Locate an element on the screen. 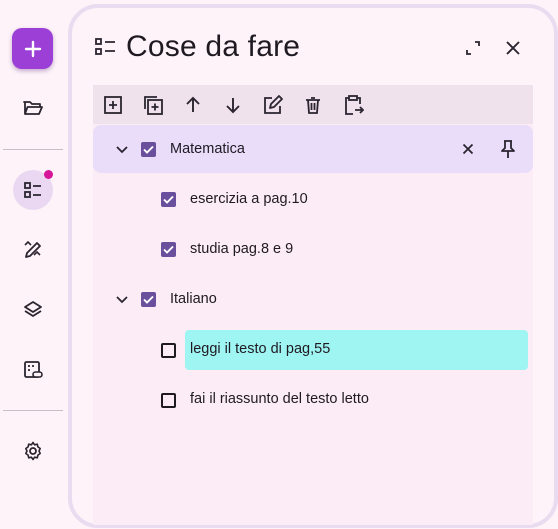  rail-item-draw is located at coordinates (33, 250).